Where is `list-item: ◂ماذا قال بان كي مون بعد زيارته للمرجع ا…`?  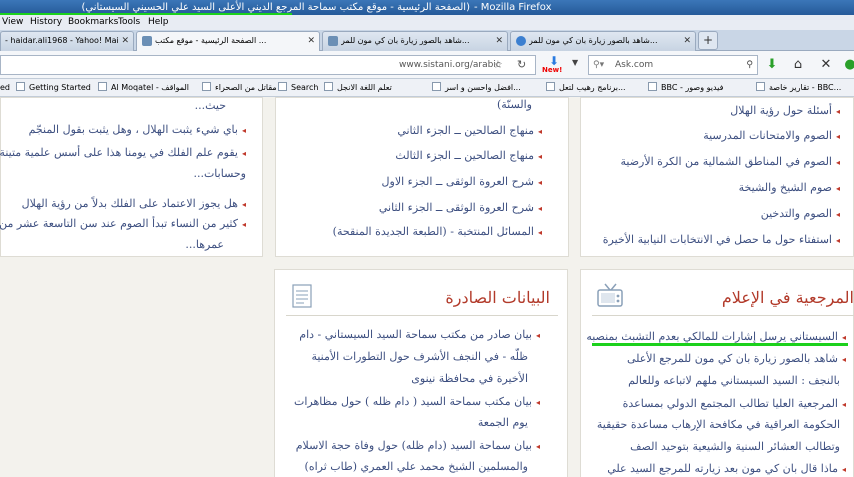
list-item: ◂ماذا قال بان كي مون بعد زيارته للمرجع ا… is located at coordinates (726, 467).